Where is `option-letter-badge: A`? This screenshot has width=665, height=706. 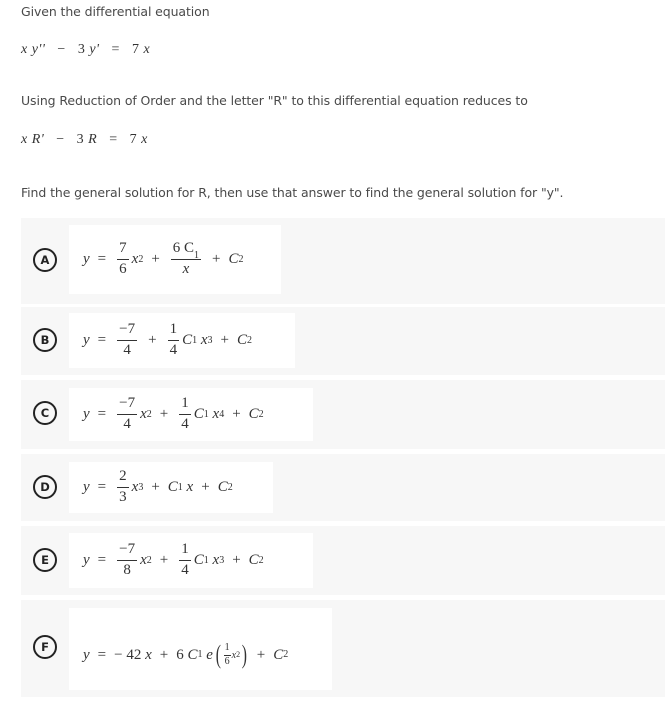 option-letter-badge: A is located at coordinates (45, 260).